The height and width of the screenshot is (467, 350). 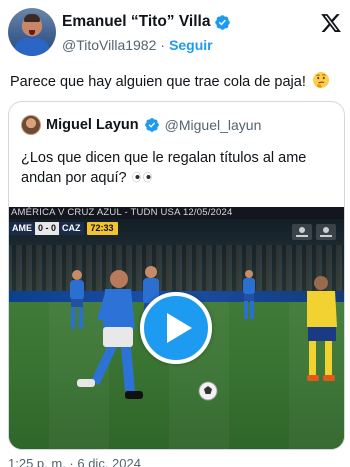 What do you see at coordinates (31, 125) in the screenshot?
I see `quoted-author-avatar` at bounding box center [31, 125].